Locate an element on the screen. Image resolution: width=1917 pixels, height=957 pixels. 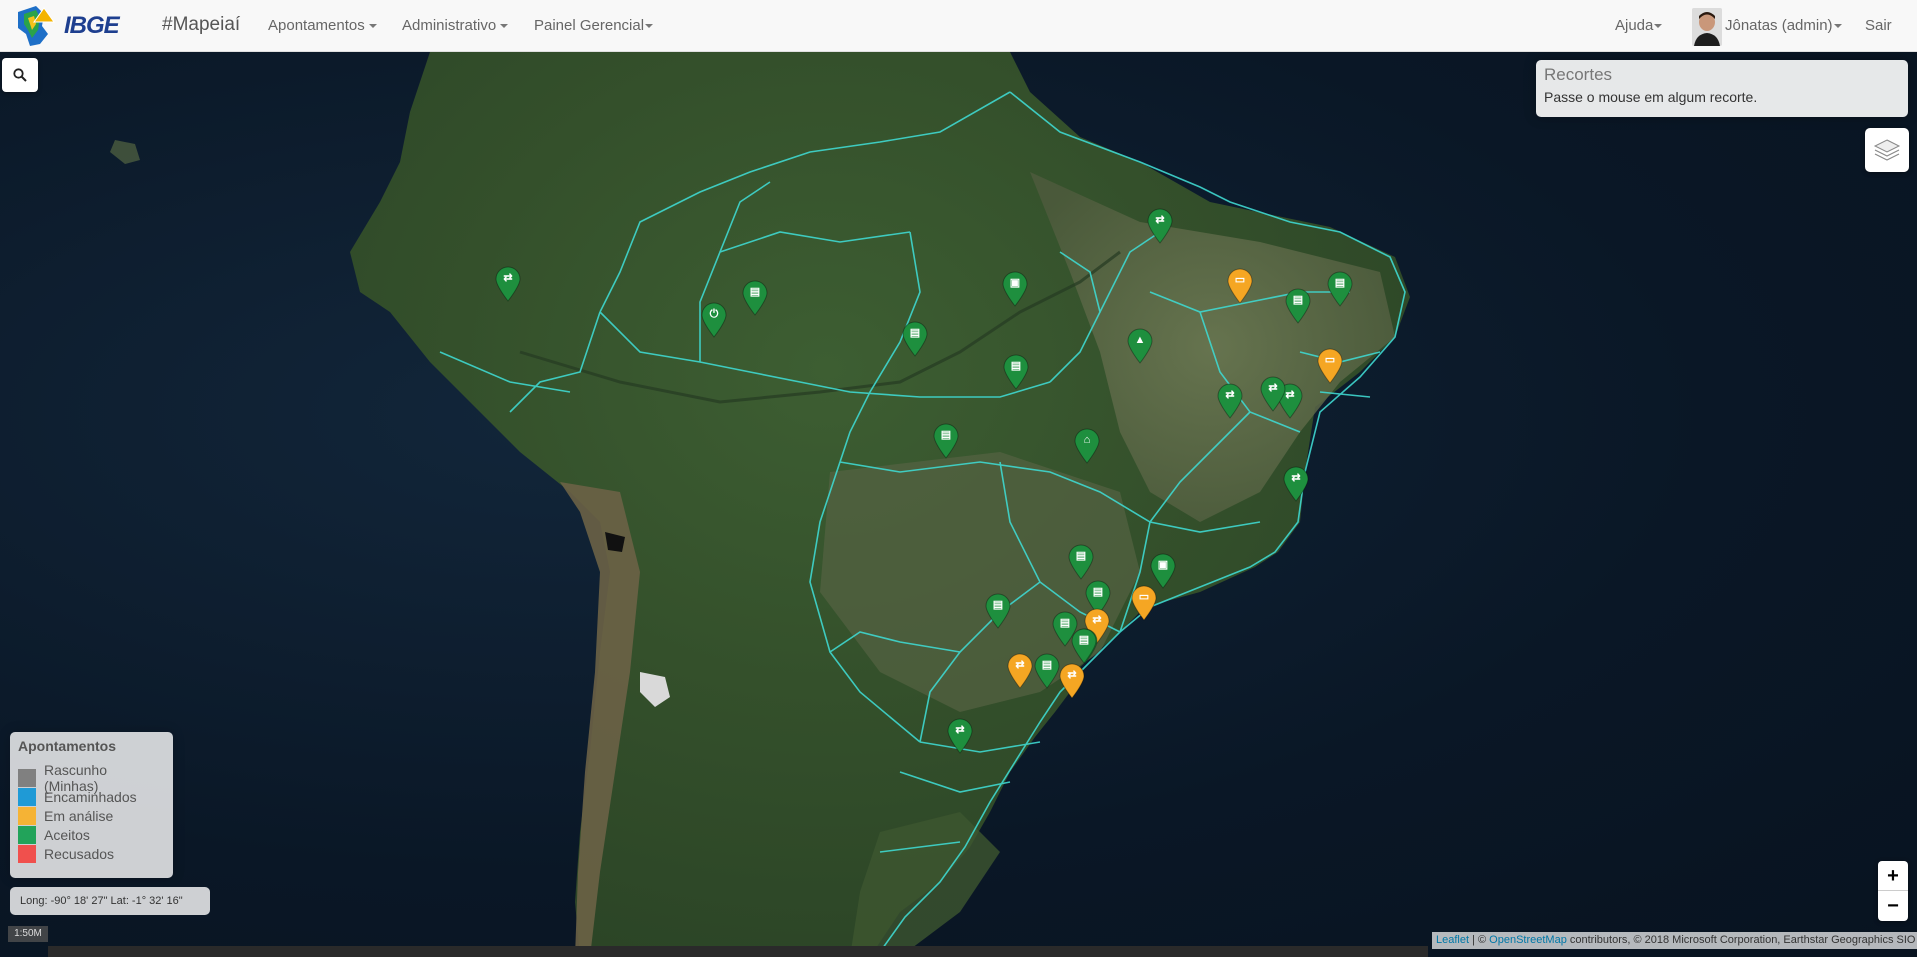
brazil-flag-icon is located at coordinates (38, 26).